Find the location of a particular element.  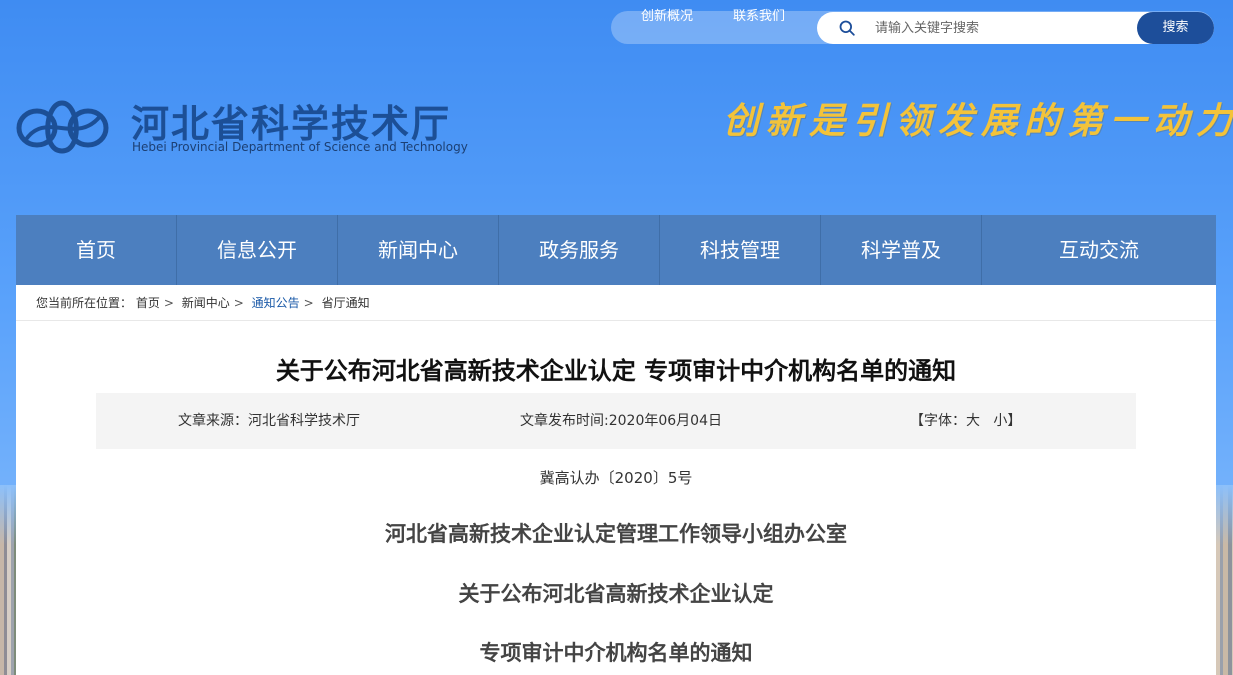

slogan: 创新是引领发展的第一动力 is located at coordinates (978, 121).